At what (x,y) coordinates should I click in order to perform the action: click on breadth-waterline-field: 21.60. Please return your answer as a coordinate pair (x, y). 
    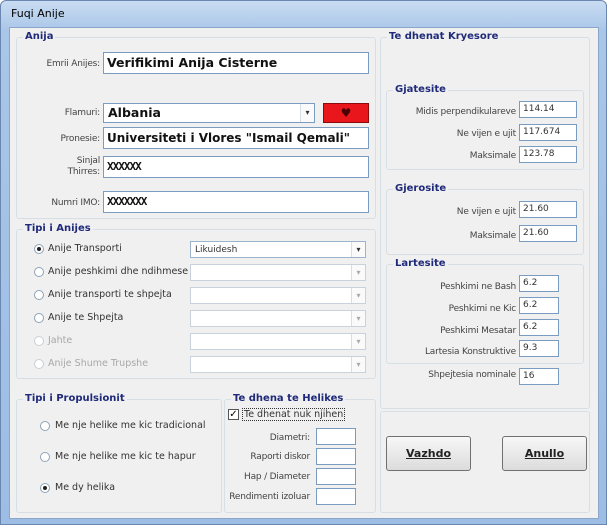
    Looking at the image, I should click on (548, 209).